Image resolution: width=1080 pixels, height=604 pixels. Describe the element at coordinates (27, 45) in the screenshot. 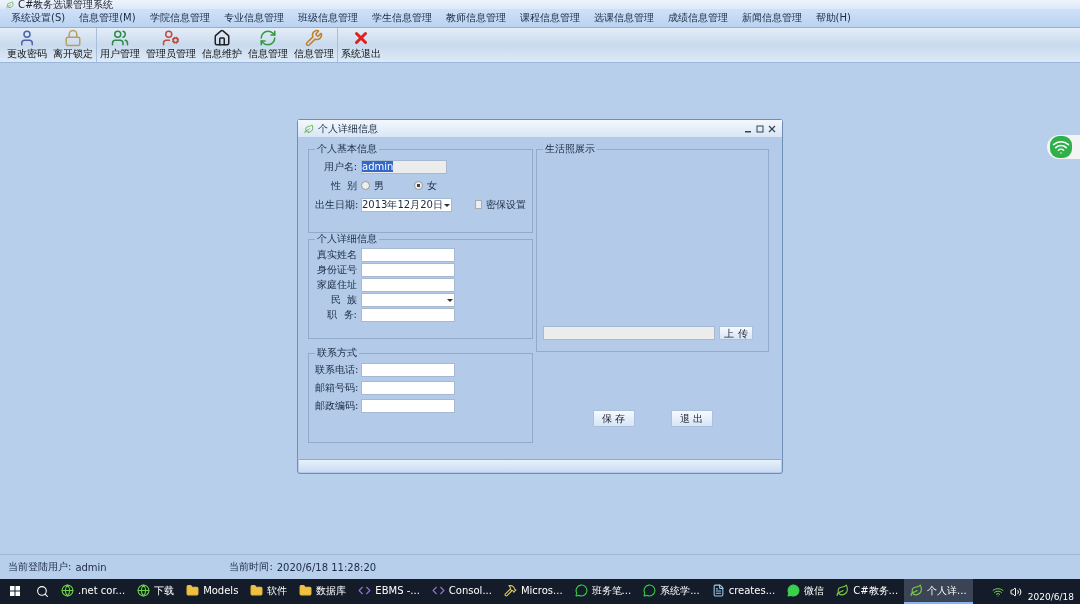

I see `toolbar-button: 更改密码` at that location.